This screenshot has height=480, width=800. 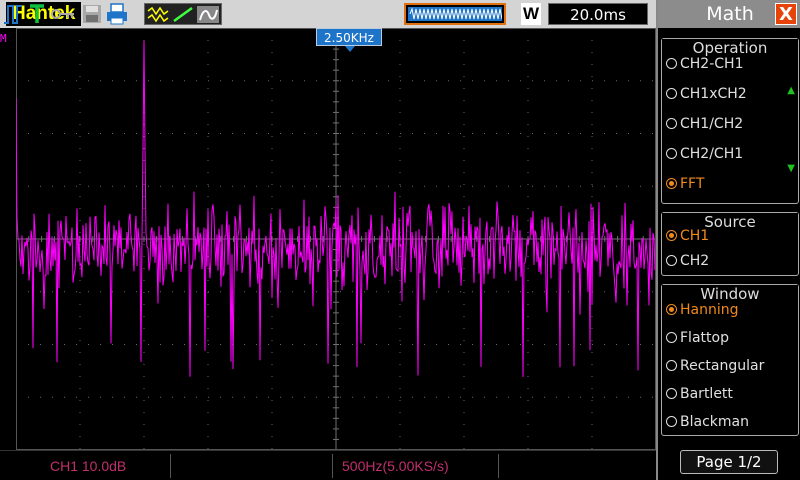 I want to click on timebase-window-indicator, so click(x=455, y=14).